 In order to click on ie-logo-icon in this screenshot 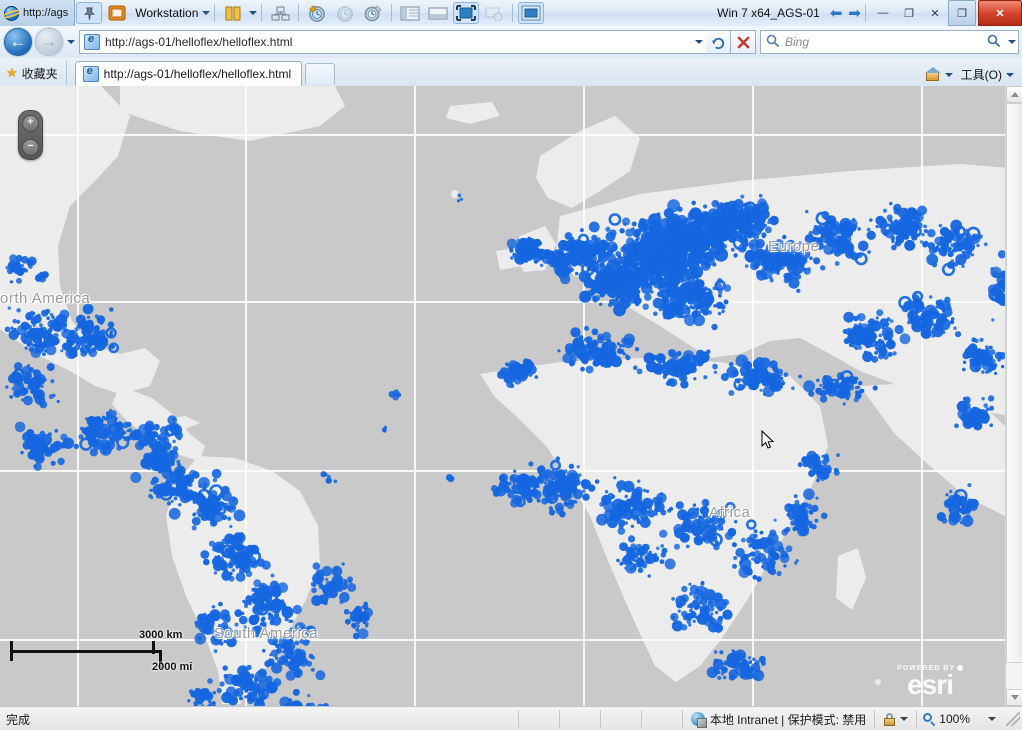, I will do `click(11, 13)`.